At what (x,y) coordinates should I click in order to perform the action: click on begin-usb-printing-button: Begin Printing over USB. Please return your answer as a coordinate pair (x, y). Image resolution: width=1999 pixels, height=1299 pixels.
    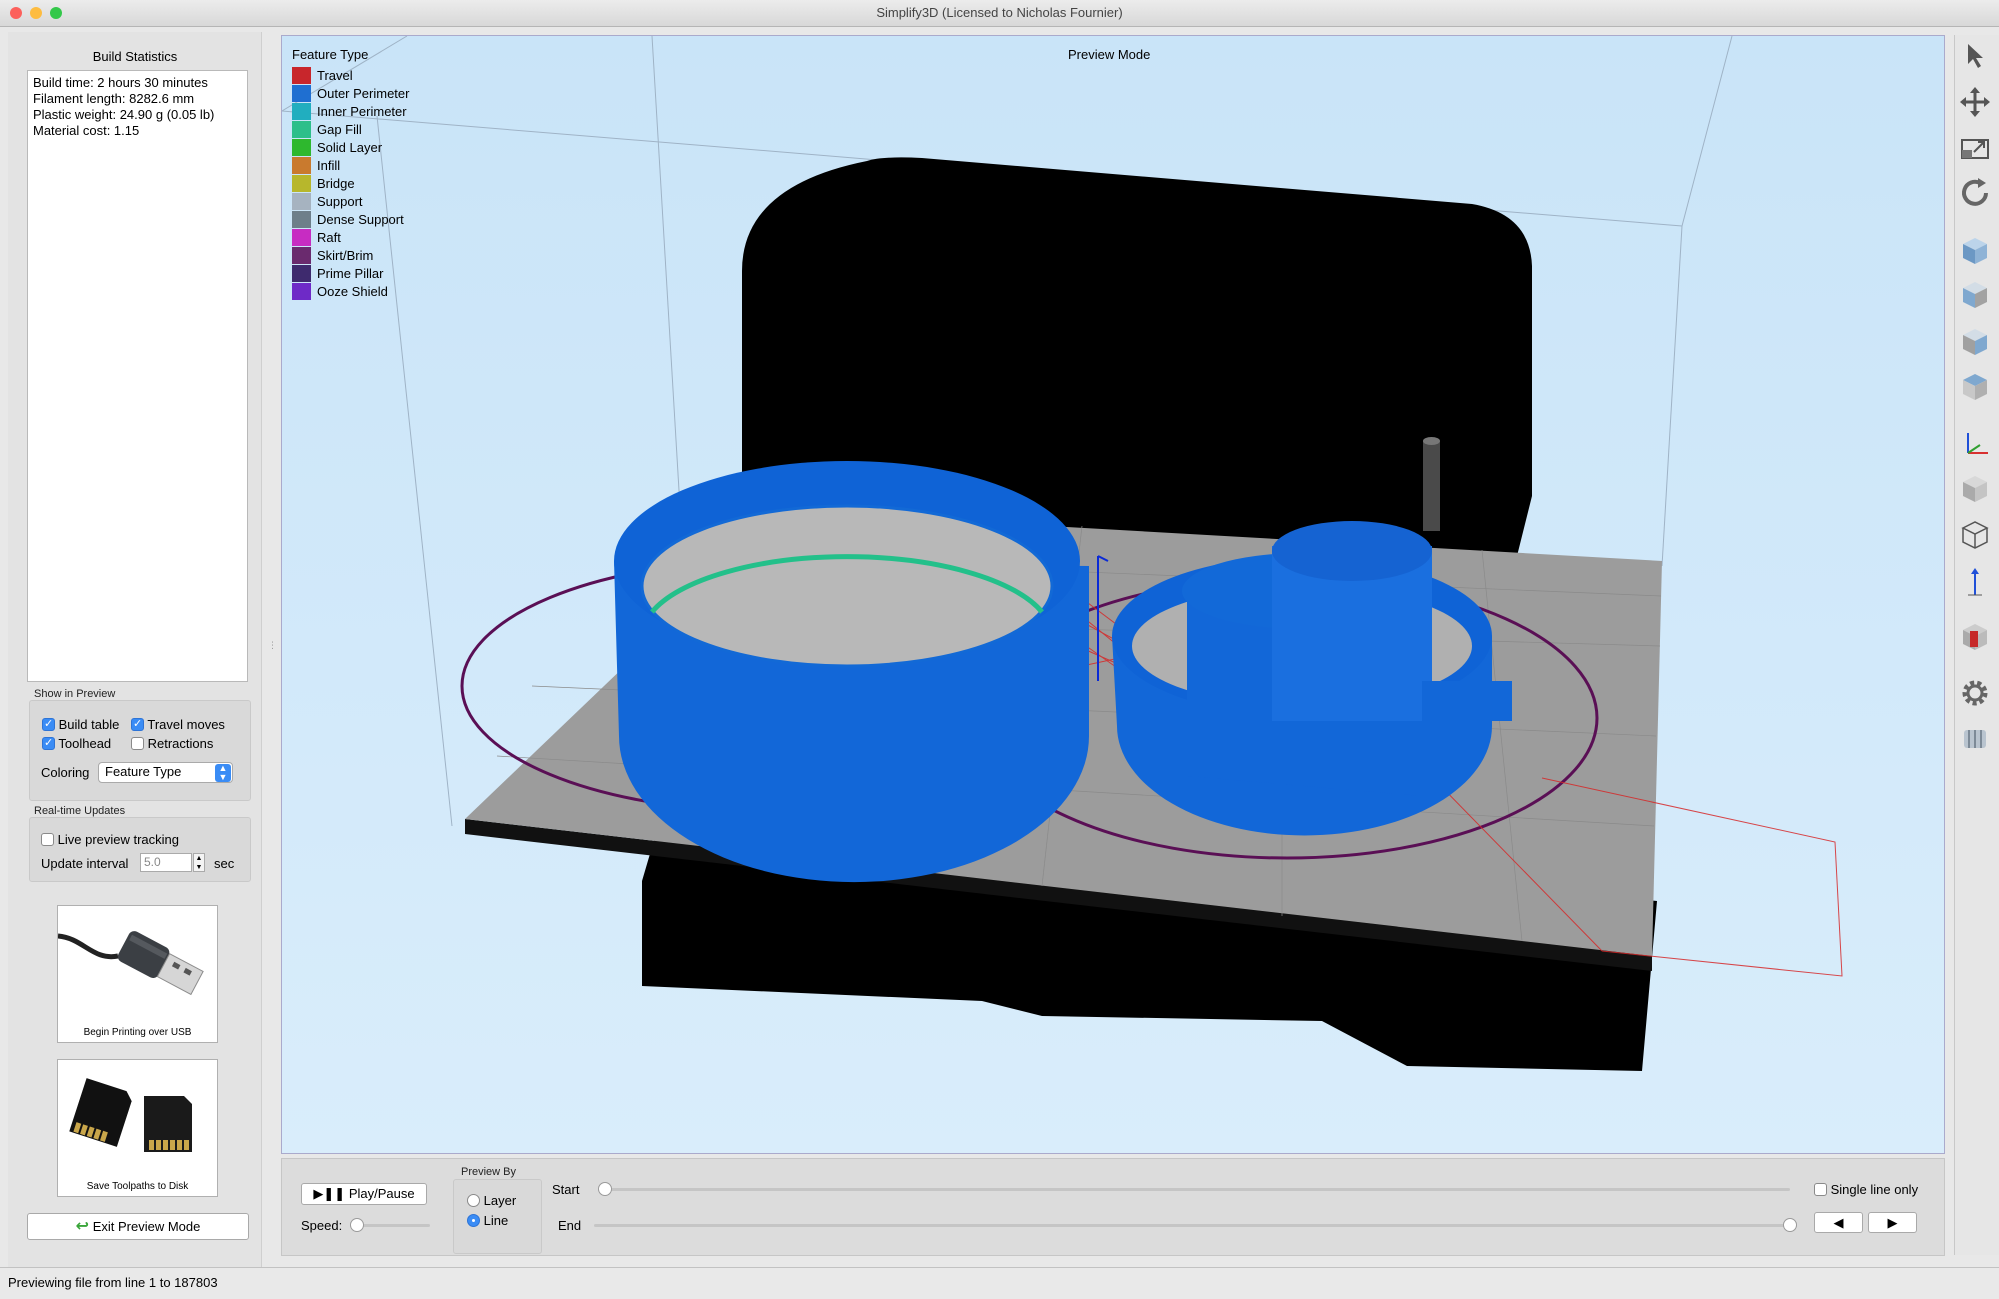
    Looking at the image, I should click on (137, 974).